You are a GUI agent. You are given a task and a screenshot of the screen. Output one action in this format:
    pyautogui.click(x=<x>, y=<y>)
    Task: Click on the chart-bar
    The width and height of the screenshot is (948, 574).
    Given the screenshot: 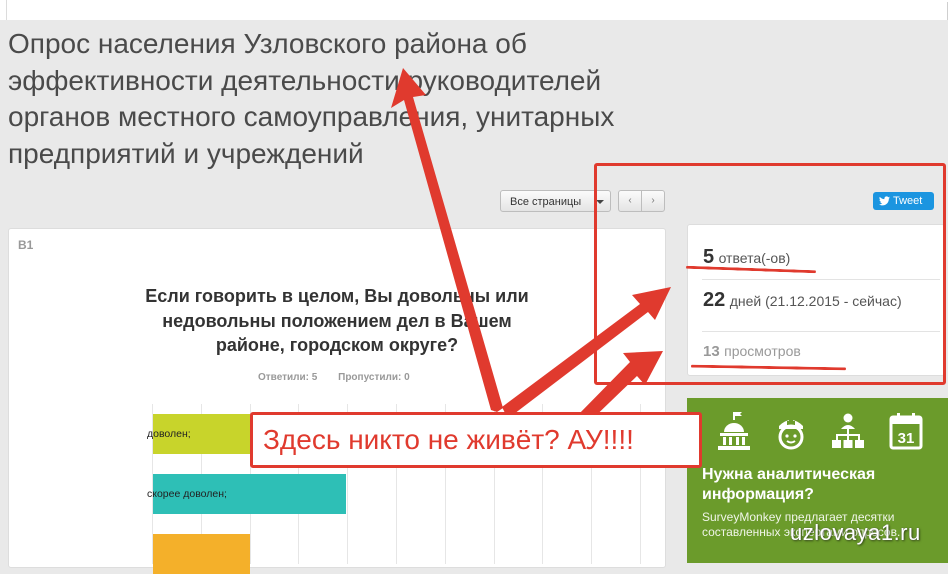 What is the action you would take?
    pyautogui.click(x=201, y=554)
    